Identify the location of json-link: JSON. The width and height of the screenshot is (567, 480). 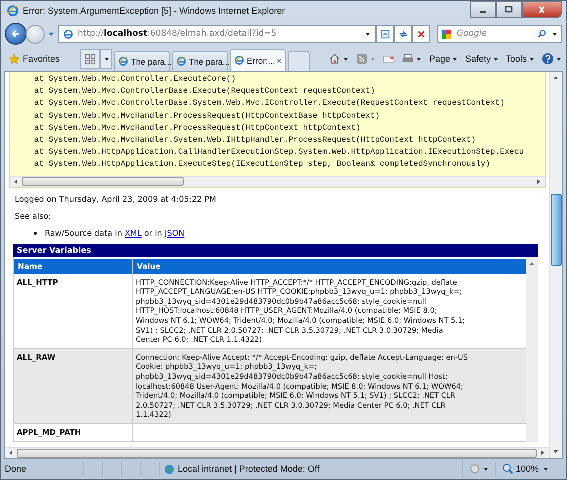
(174, 233).